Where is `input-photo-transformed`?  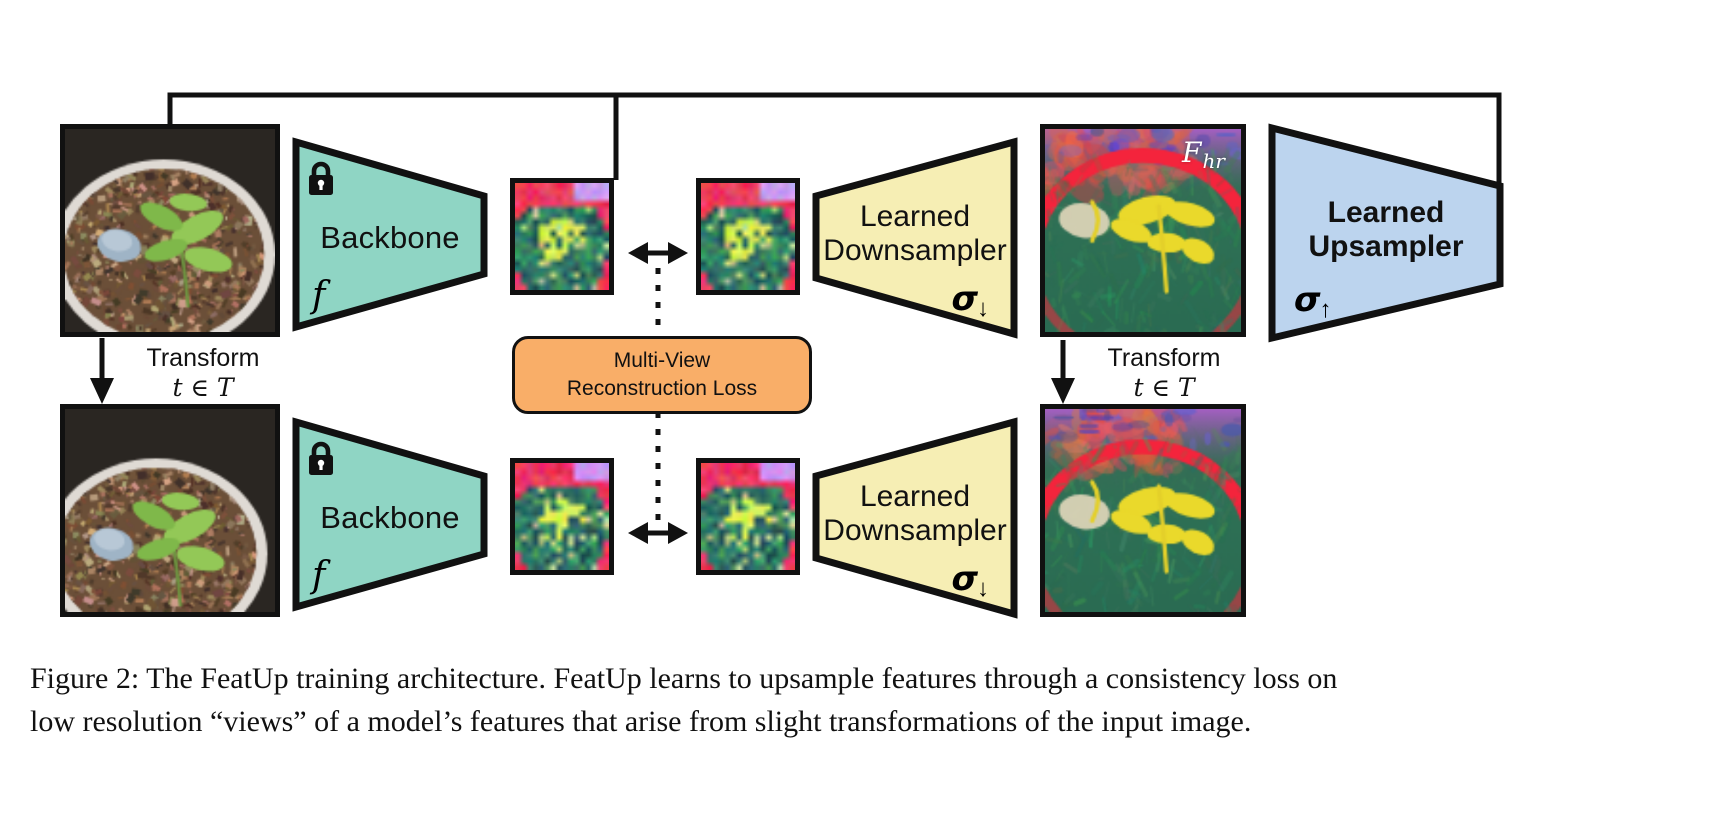
input-photo-transformed is located at coordinates (170, 510).